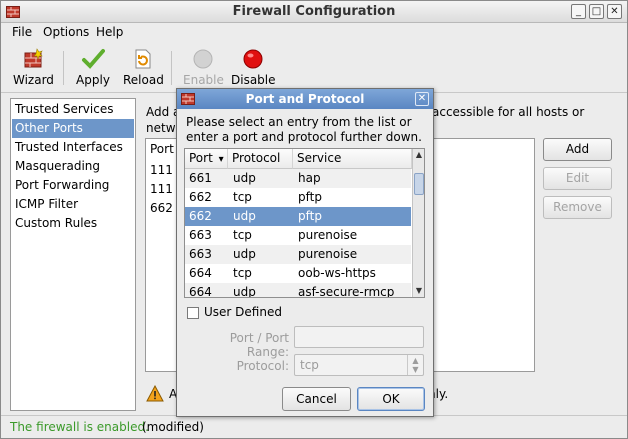 This screenshot has width=628, height=439. What do you see at coordinates (73, 223) in the screenshot?
I see `sidebar-item-custom-rules: Custom Rules` at bounding box center [73, 223].